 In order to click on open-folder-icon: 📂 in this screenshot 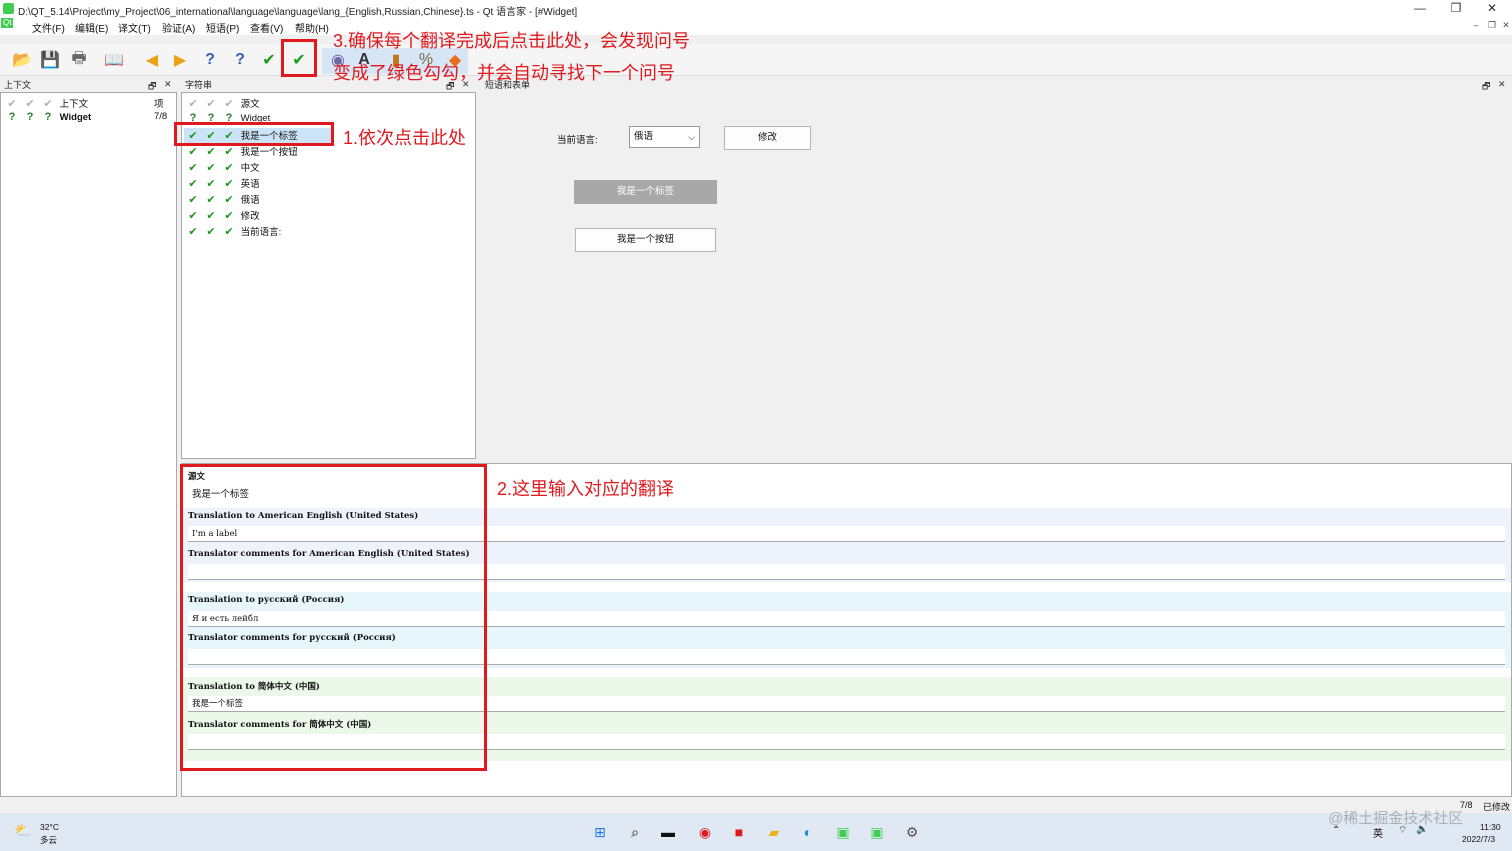, I will do `click(22, 60)`.